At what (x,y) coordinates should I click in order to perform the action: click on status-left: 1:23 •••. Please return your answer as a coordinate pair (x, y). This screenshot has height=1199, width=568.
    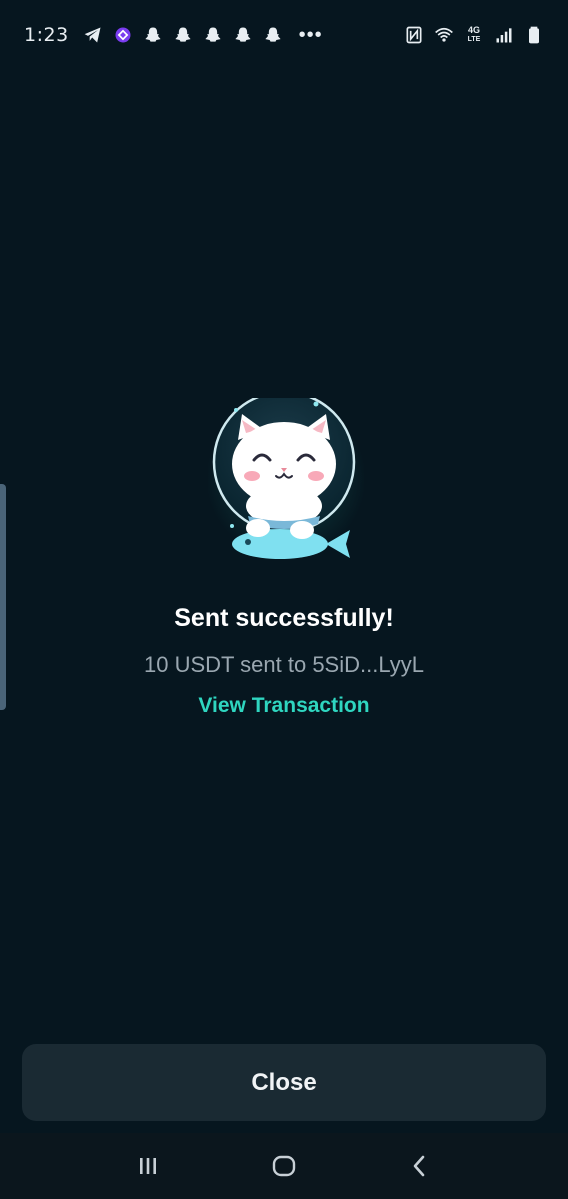
    Looking at the image, I should click on (173, 35).